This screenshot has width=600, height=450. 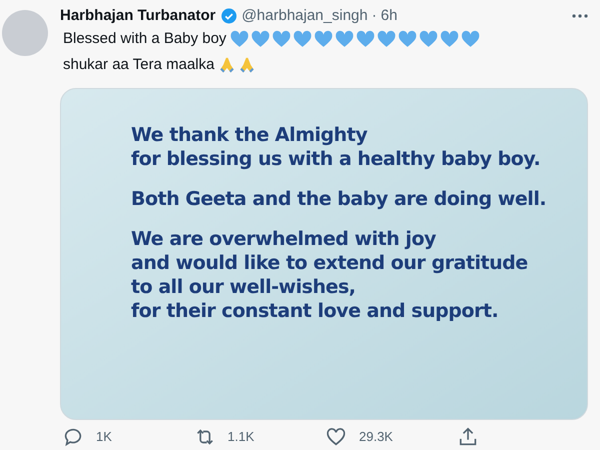 What do you see at coordinates (330, 275) in the screenshot?
I see `image-message-text: We are overwhelmed with joy and would like to extend our gratitude to all our well-wishes, for their constant love and support.` at bounding box center [330, 275].